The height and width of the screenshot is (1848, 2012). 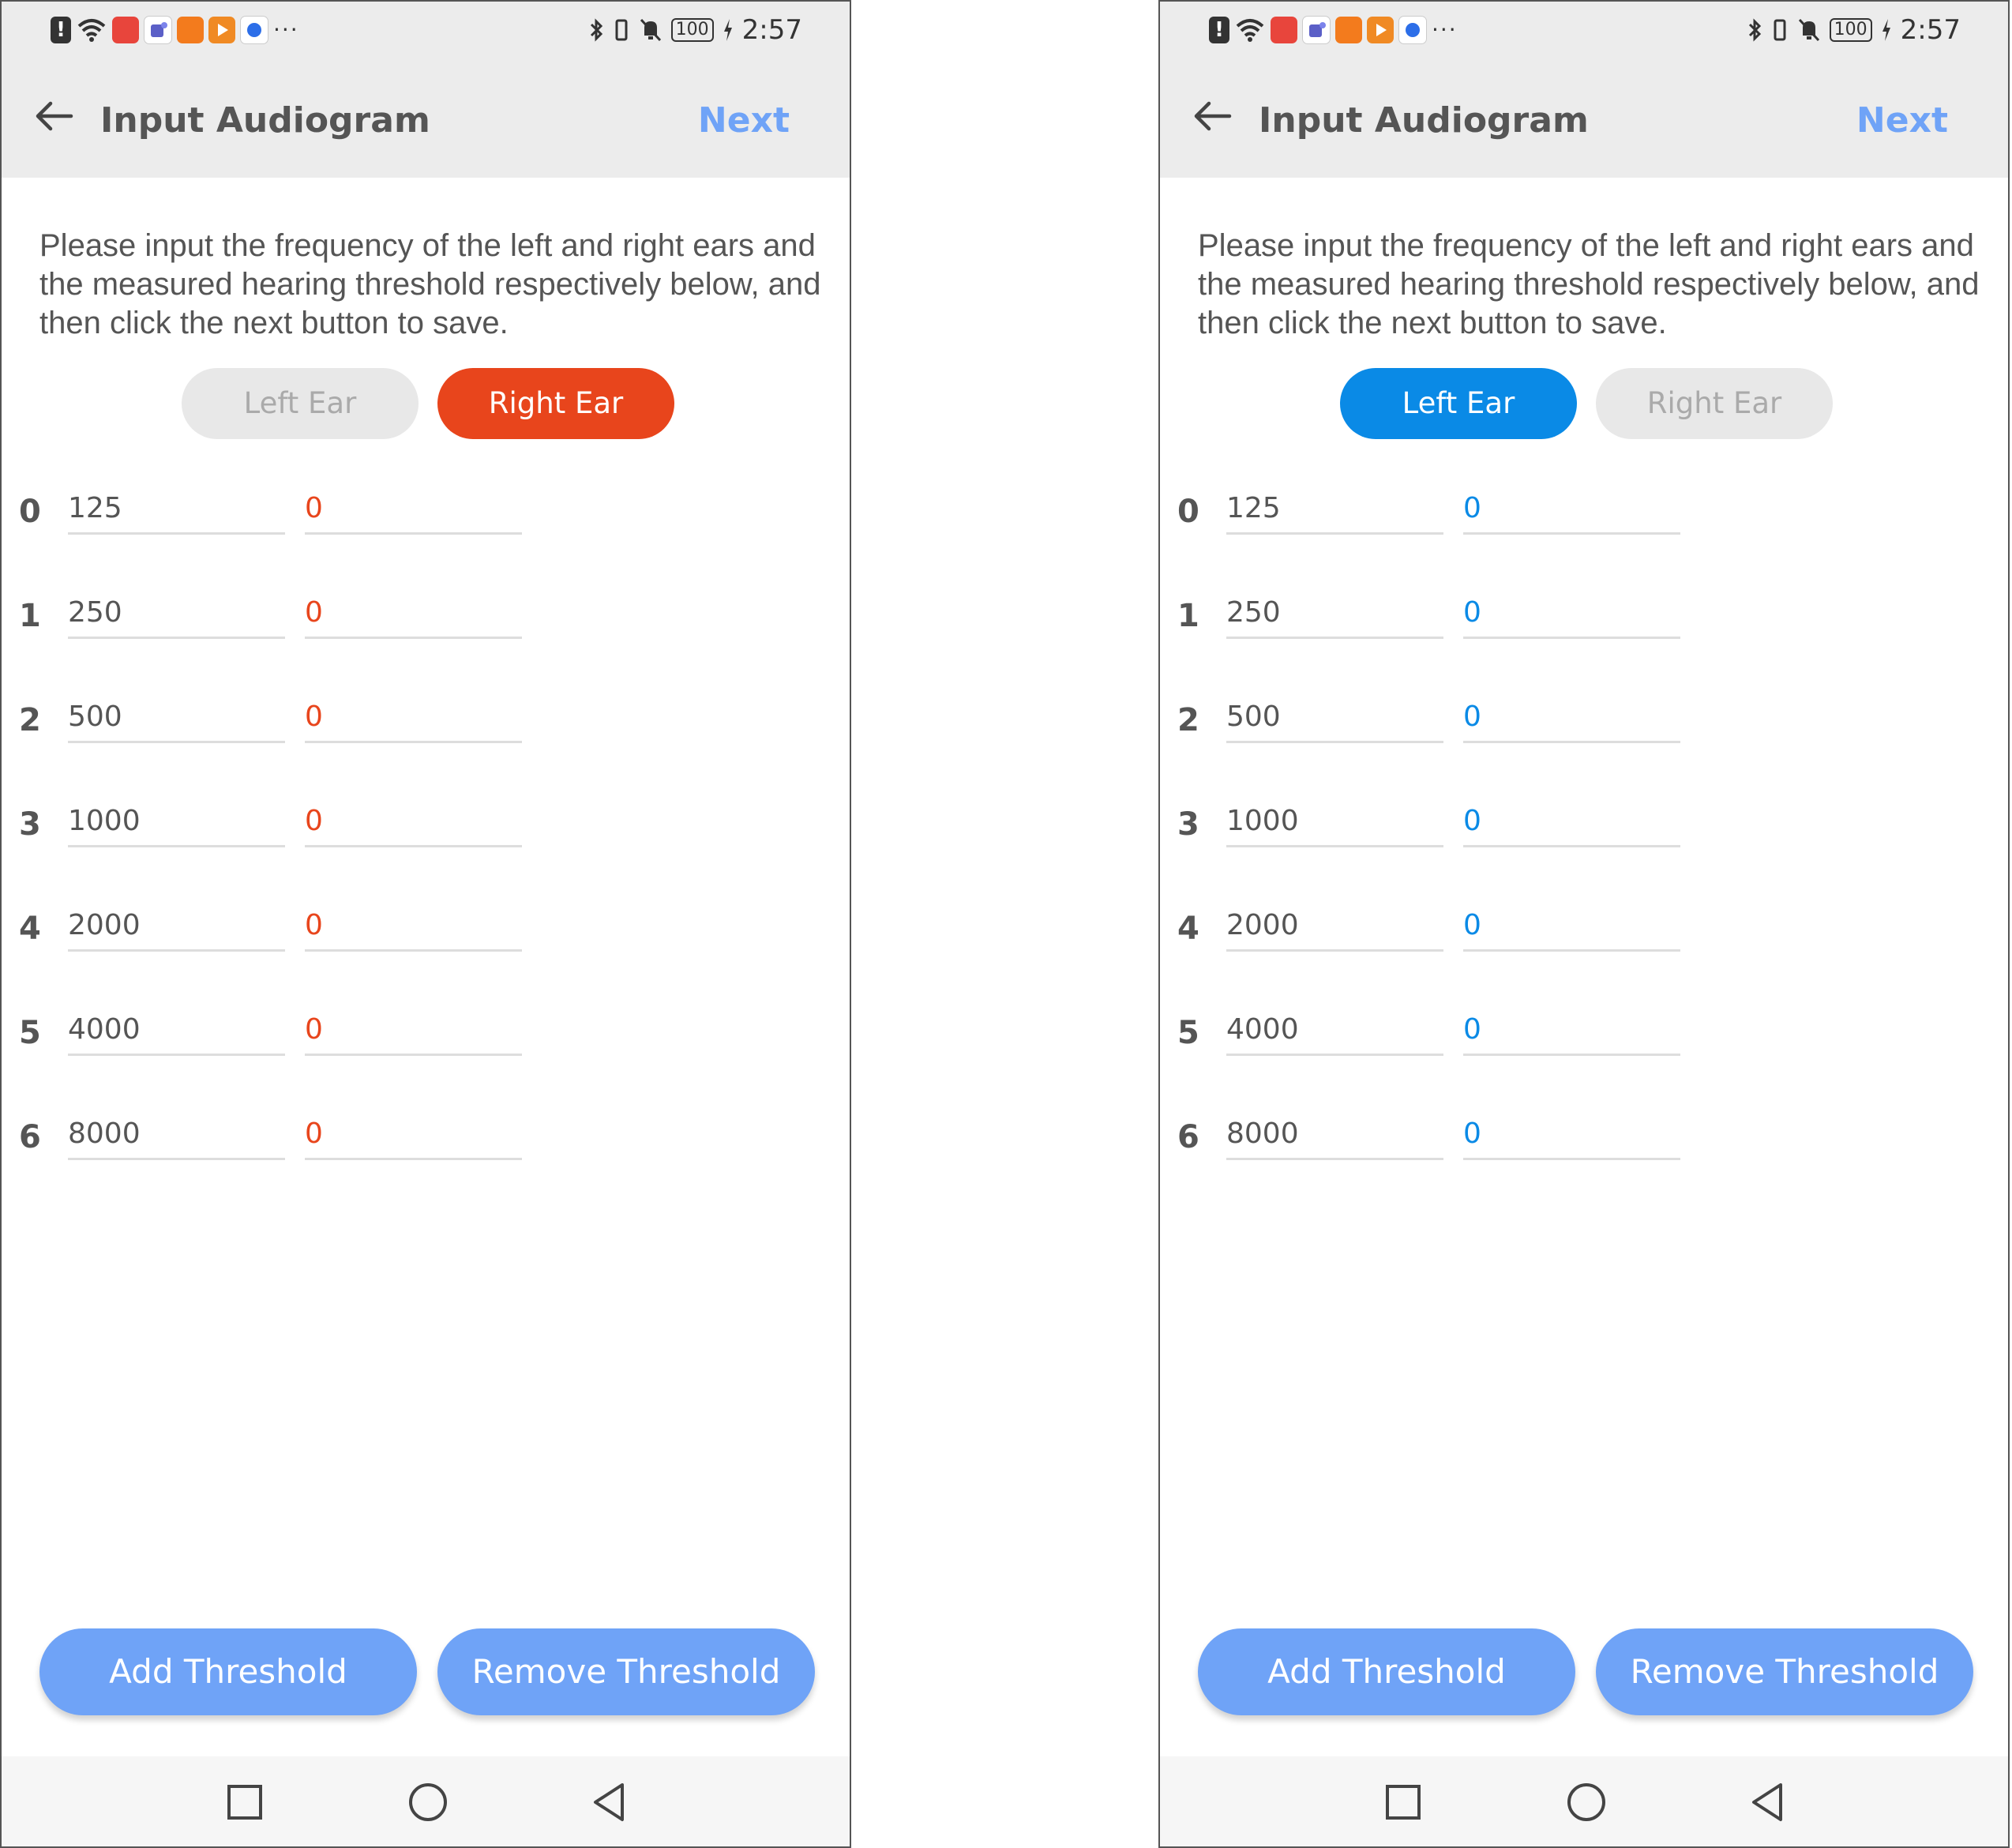 I want to click on list-item: 5 4000 0, so click(x=426, y=1032).